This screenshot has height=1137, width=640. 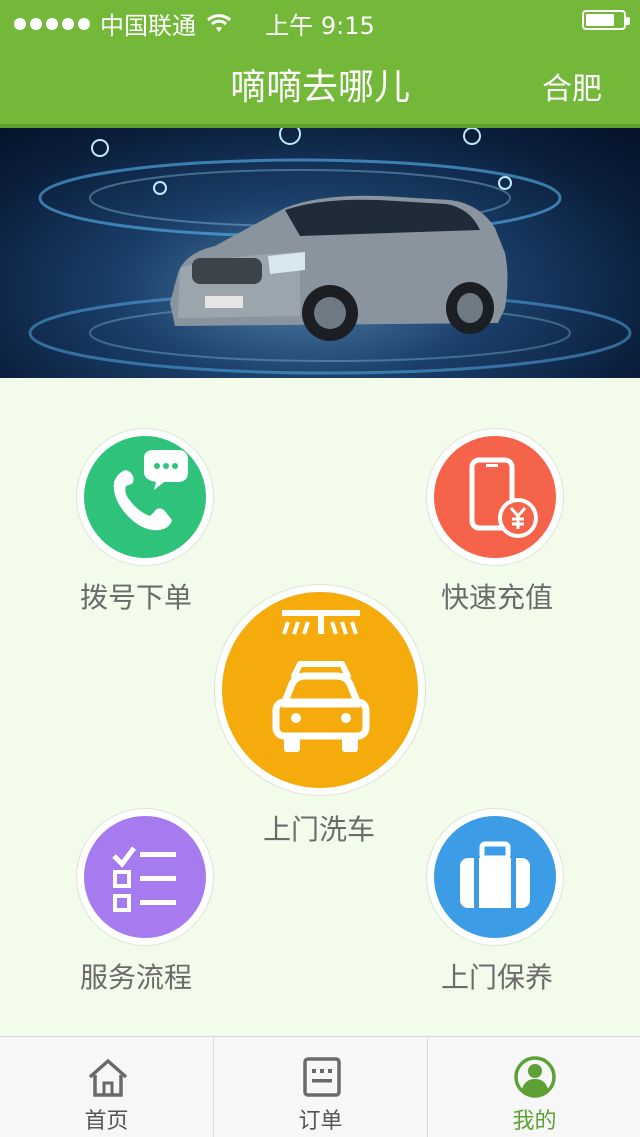 I want to click on user-icon, so click(x=535, y=1077).